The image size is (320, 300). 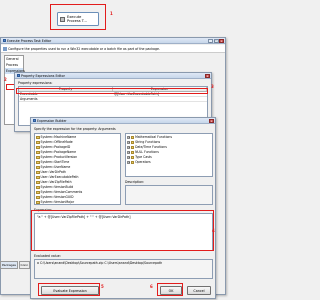 I want to click on bottom-tab-bar: Packages Conn, so click(x=15, y=265).